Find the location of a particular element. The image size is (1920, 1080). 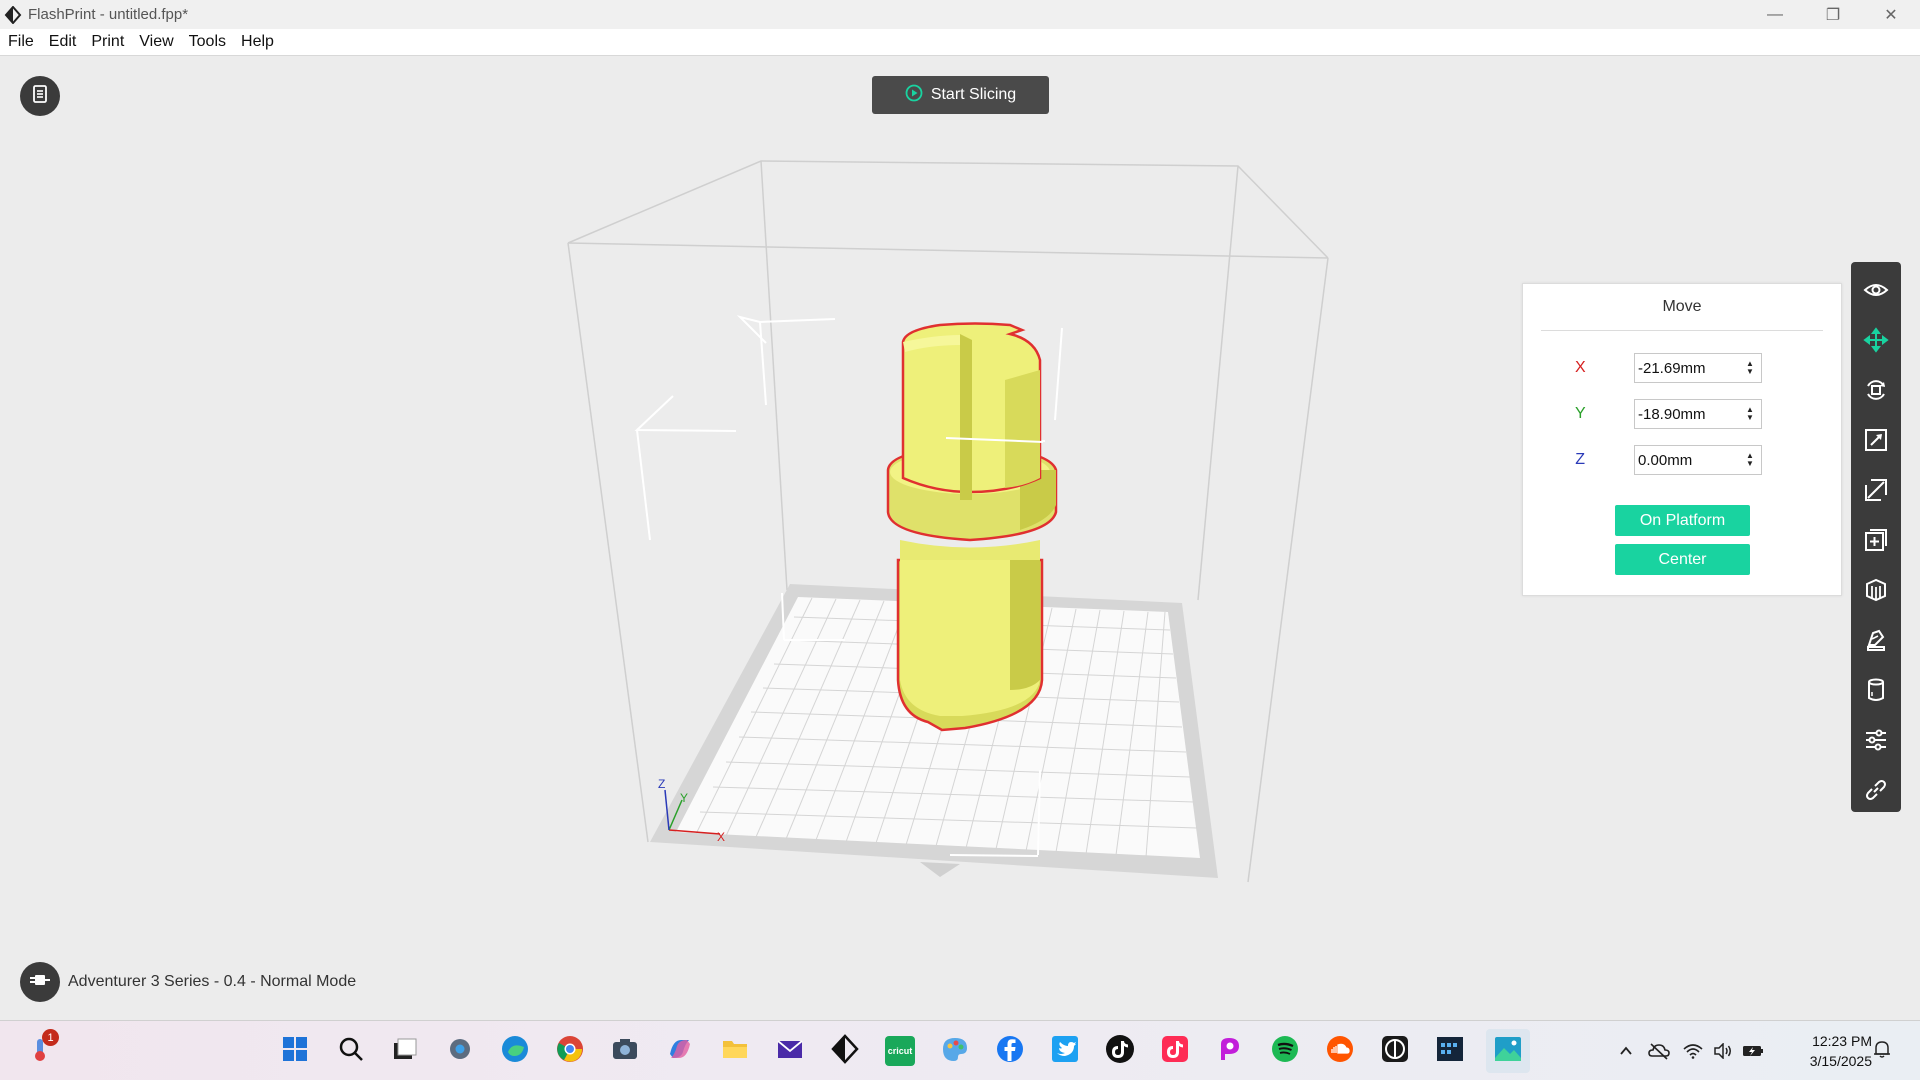

menu-file: File is located at coordinates (20, 42).